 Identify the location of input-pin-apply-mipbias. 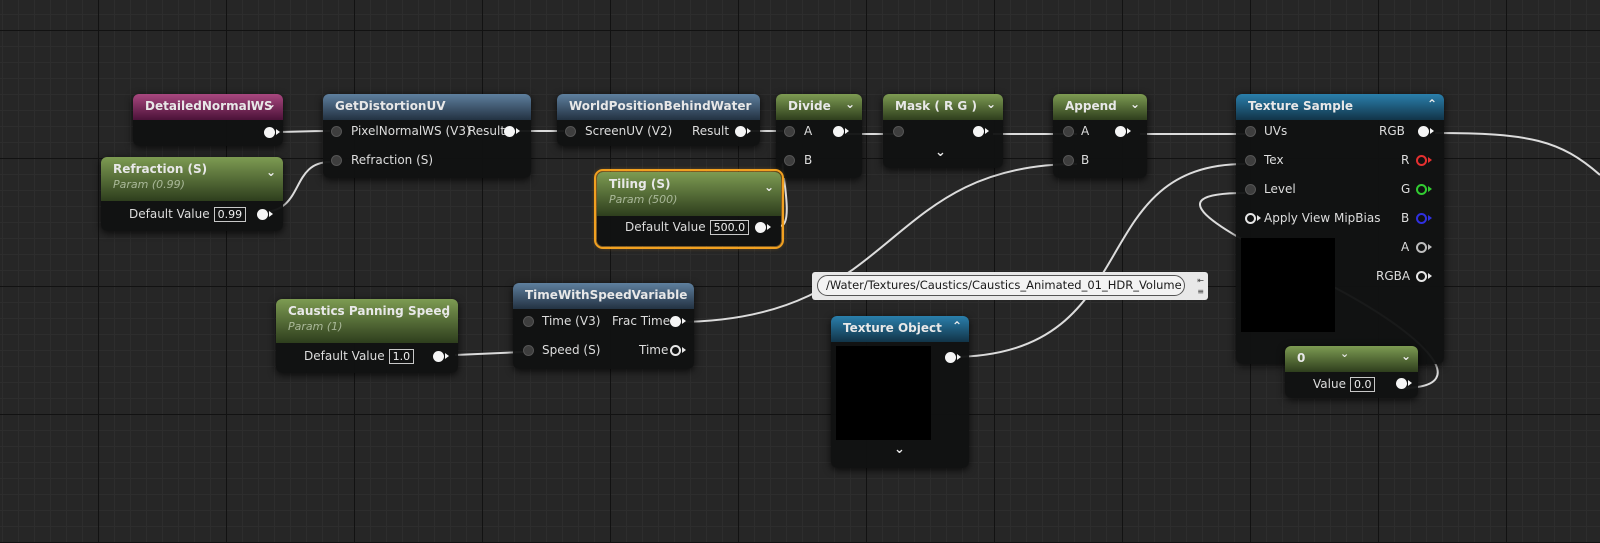
(1253, 218).